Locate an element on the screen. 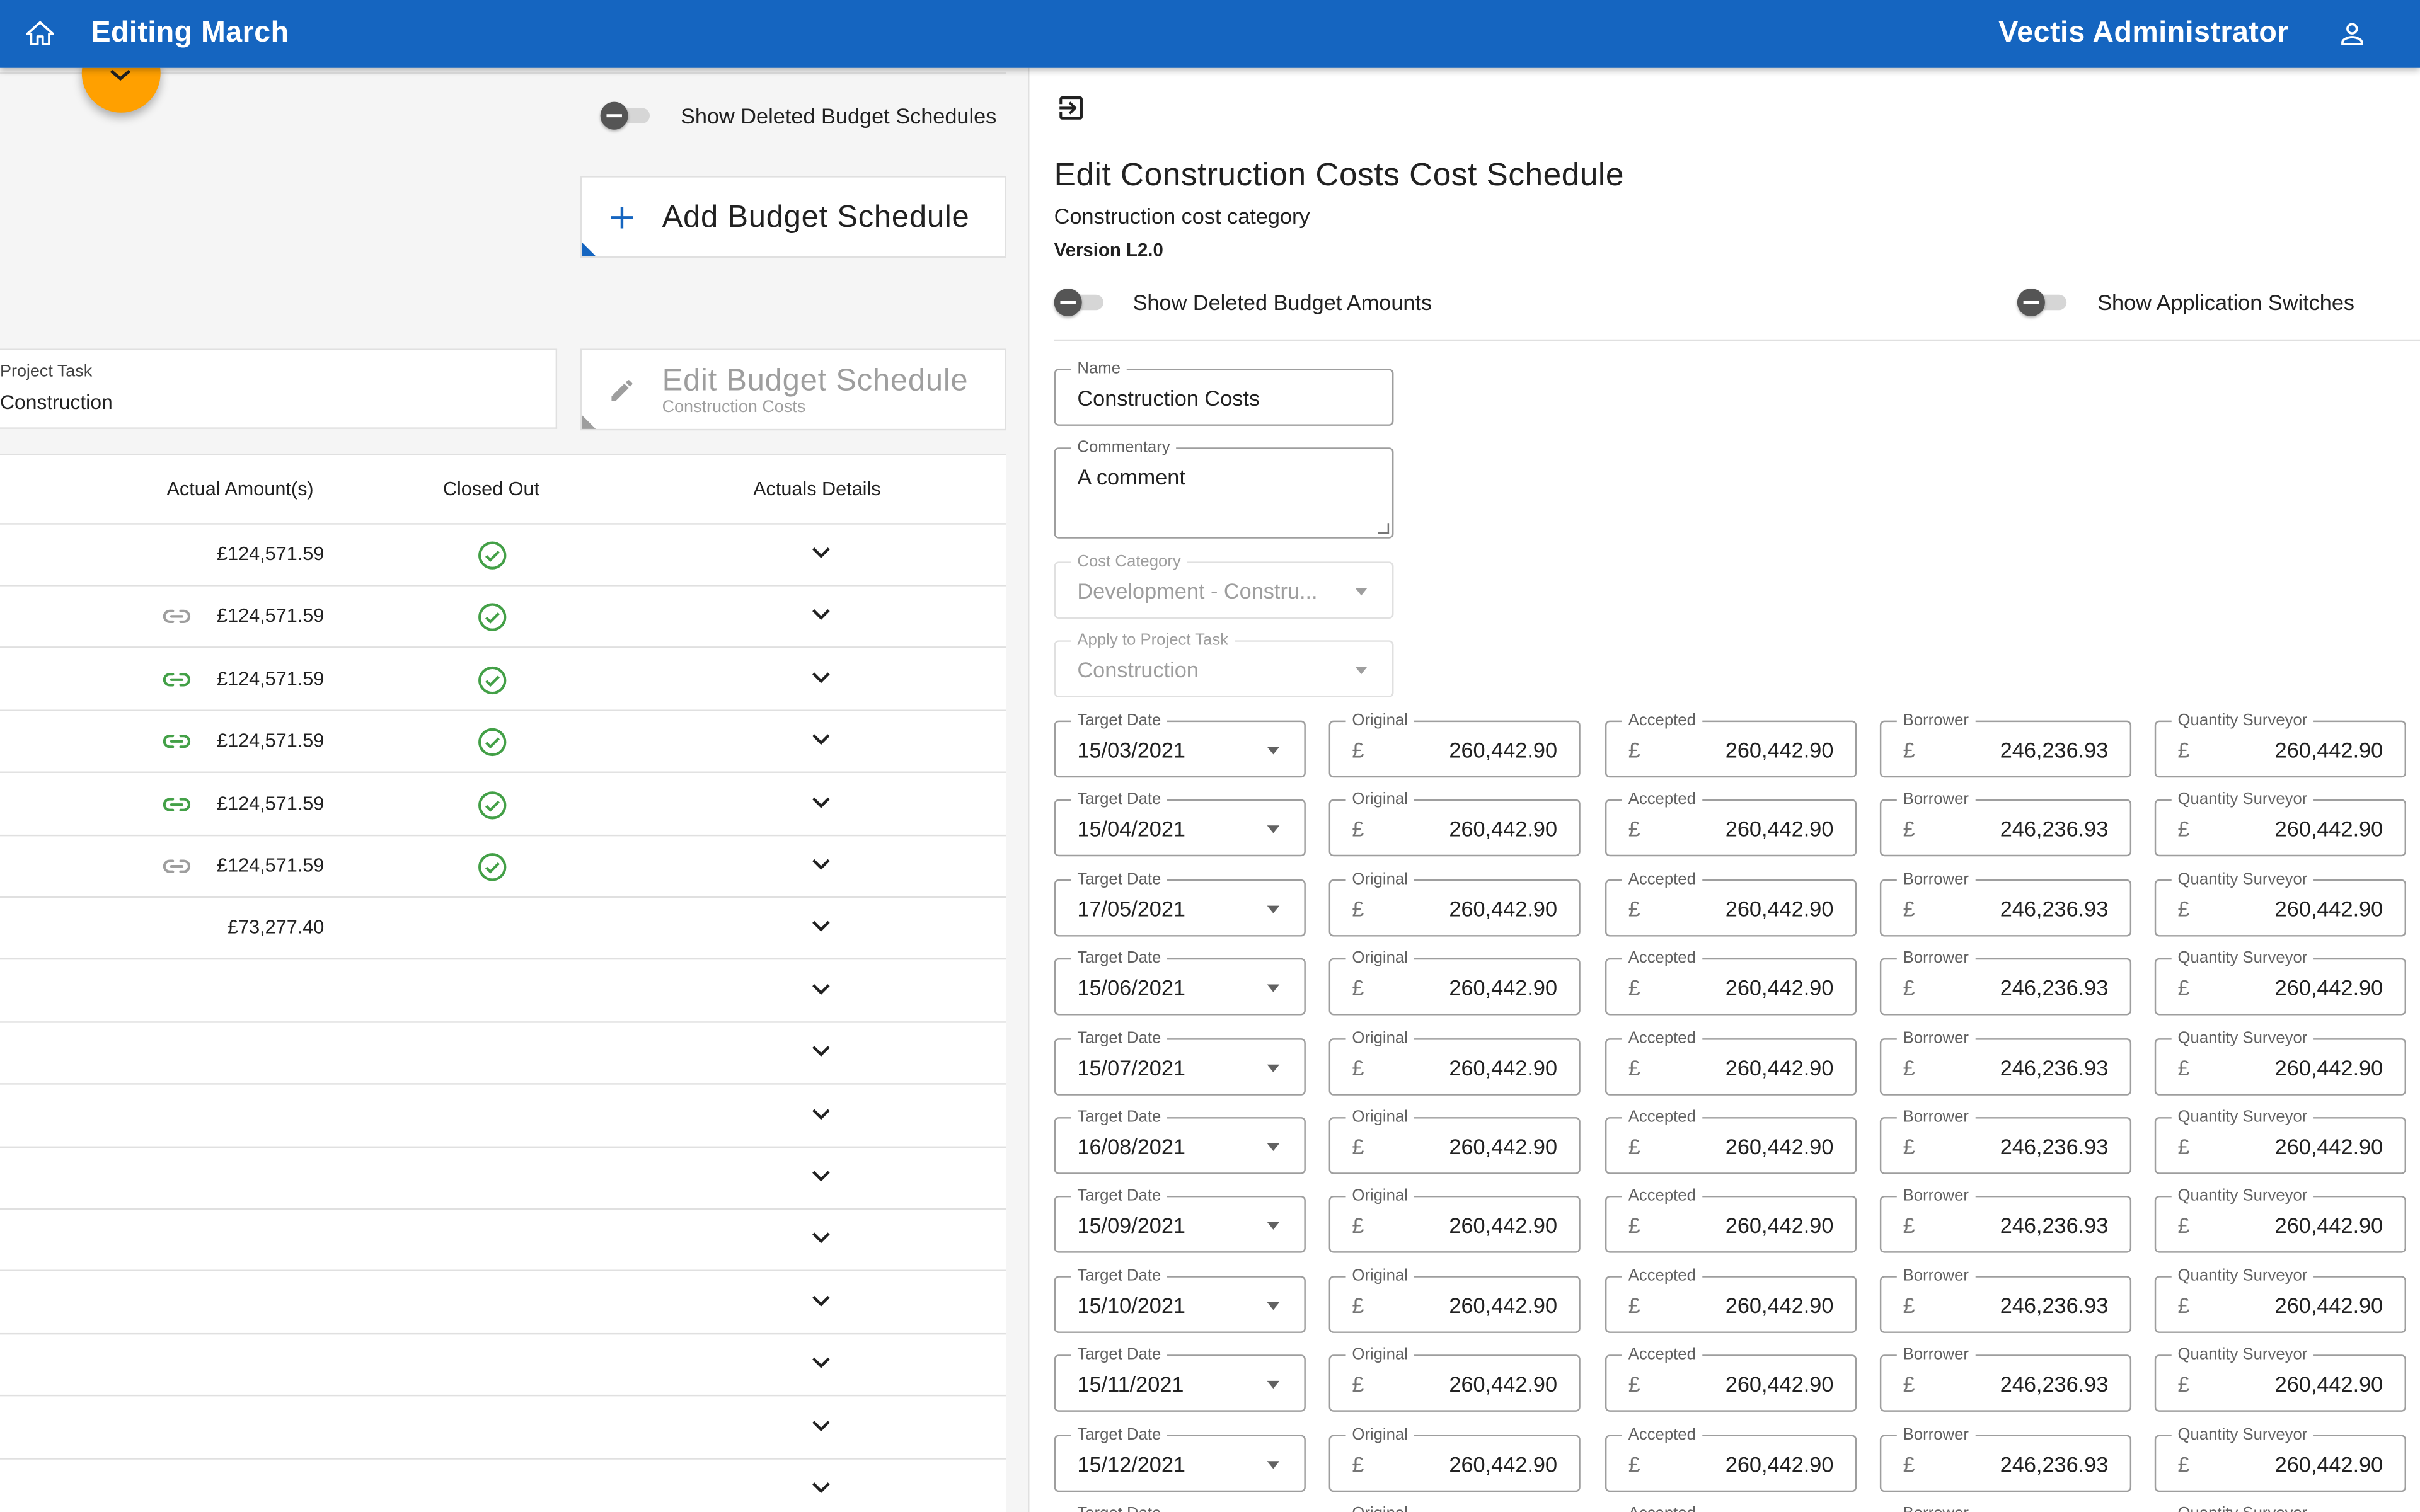  name-field: Name Construction Costs is located at coordinates (1224, 392).